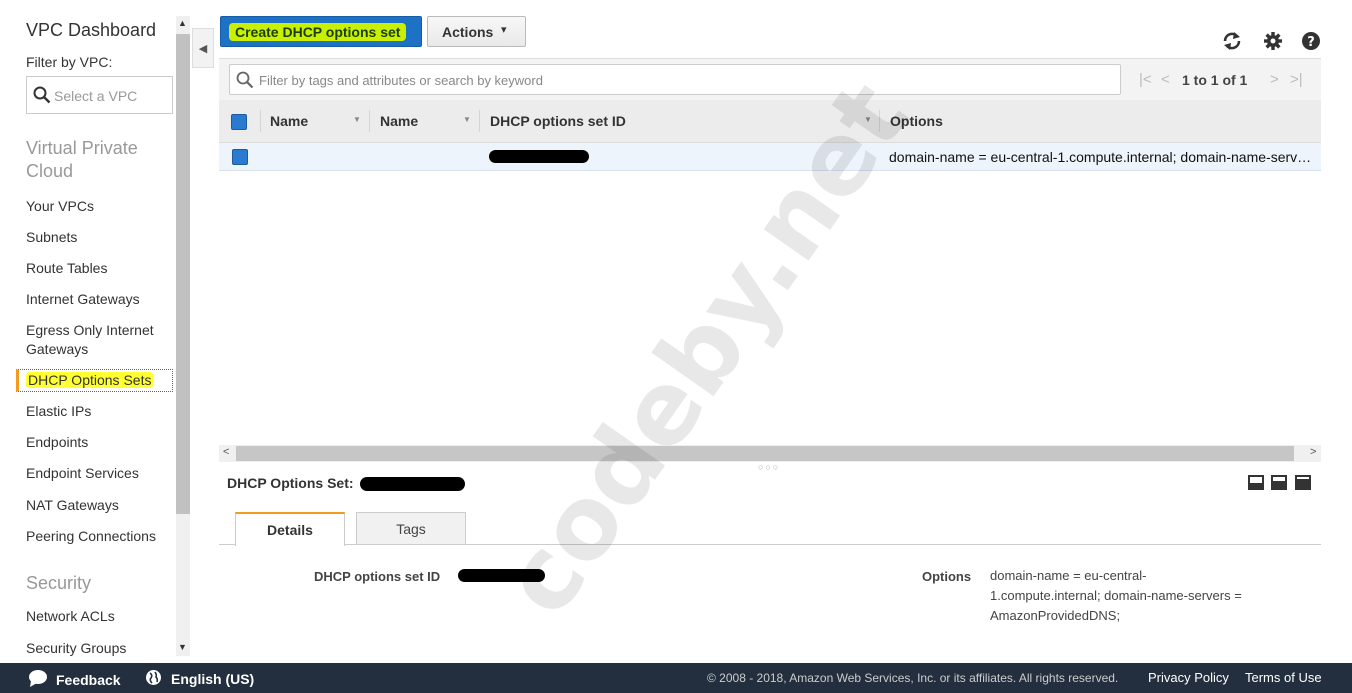 The height and width of the screenshot is (693, 1352). Describe the element at coordinates (412, 484) in the screenshot. I see `redacted-detail-id` at that location.